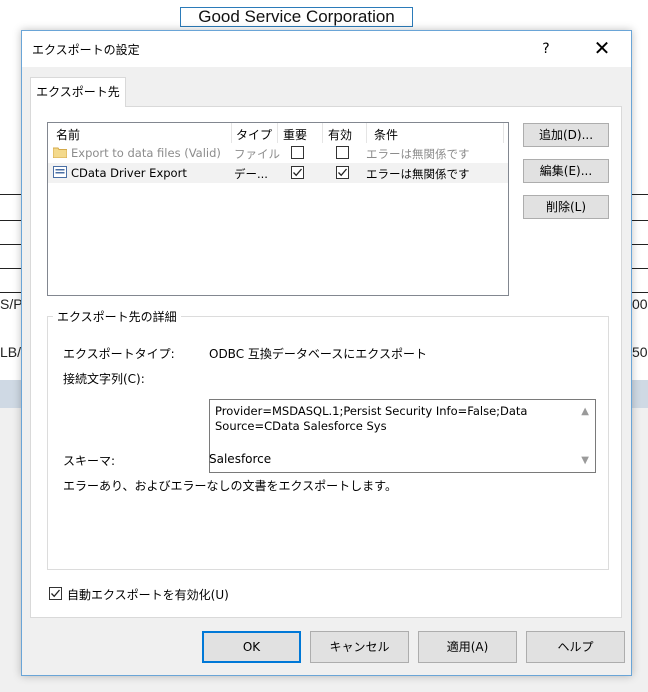  What do you see at coordinates (359, 647) in the screenshot?
I see `cancel-button: キャンセル` at bounding box center [359, 647].